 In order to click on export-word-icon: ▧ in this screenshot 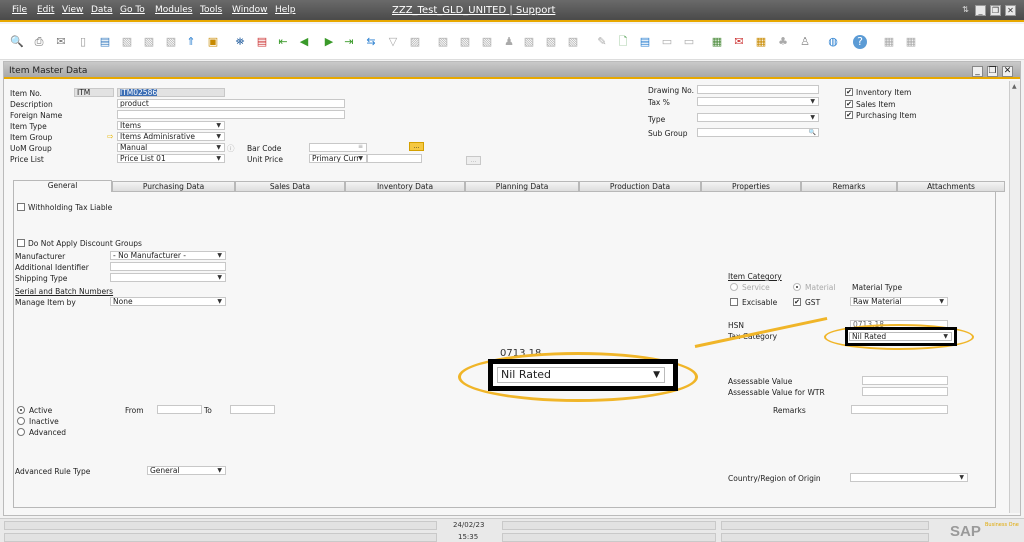, I will do `click(149, 42)`.